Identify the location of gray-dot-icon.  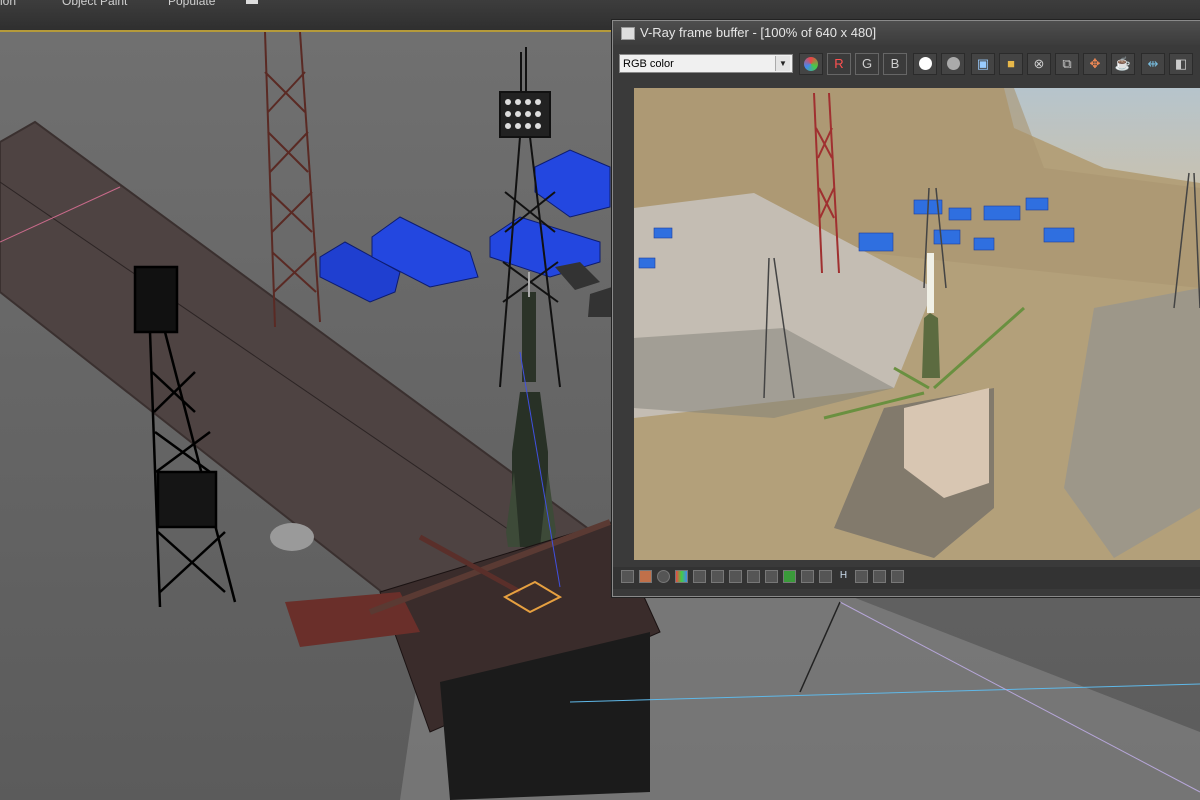
(953, 63).